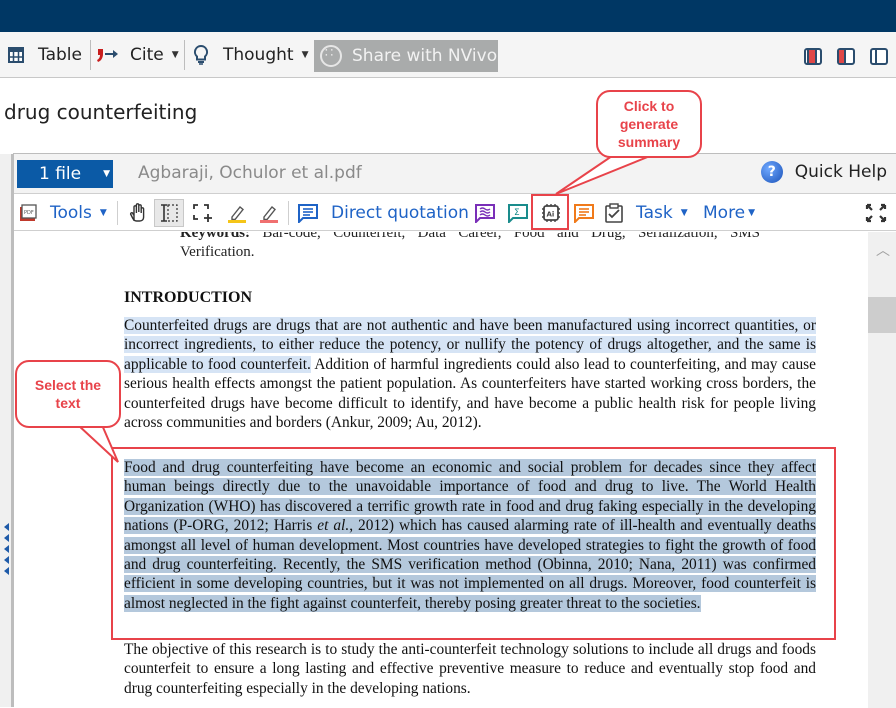  I want to click on pane-layout-both-icon, so click(813, 56).